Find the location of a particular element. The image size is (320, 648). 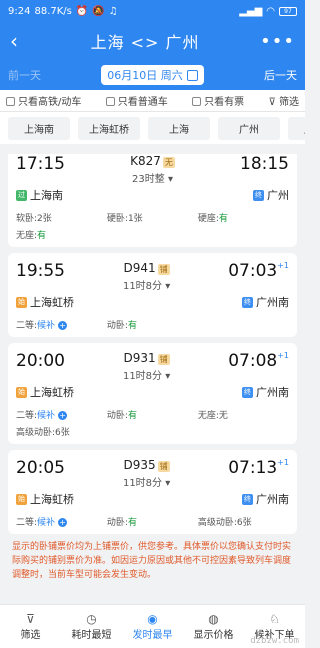

seat-type: 硬座: is located at coordinates (208, 219).